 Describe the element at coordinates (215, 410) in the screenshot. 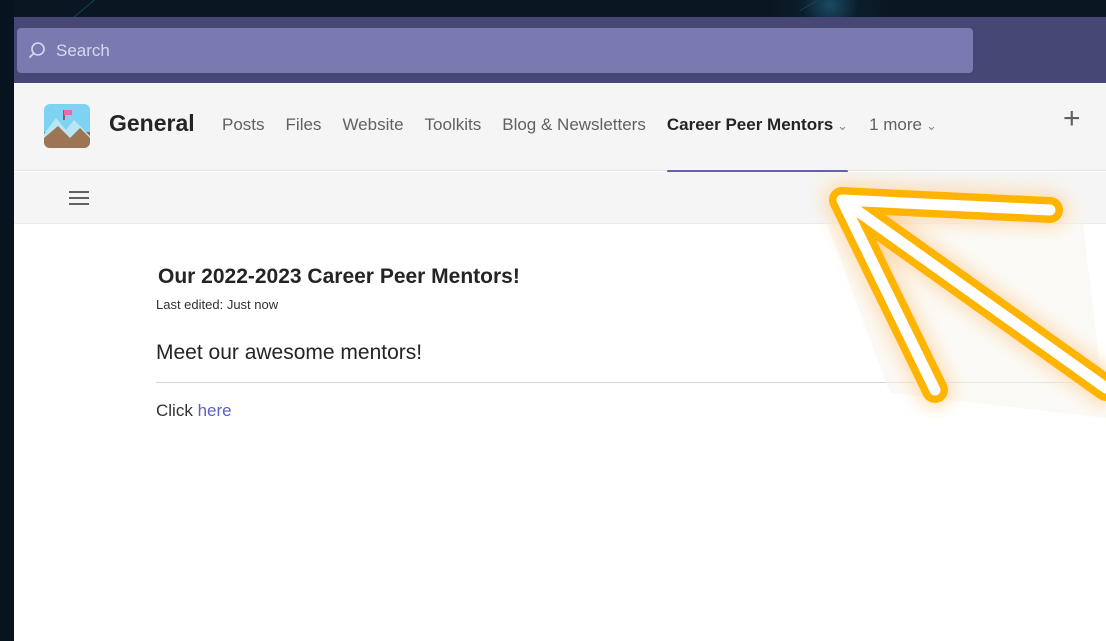

I see `here-link: here` at that location.